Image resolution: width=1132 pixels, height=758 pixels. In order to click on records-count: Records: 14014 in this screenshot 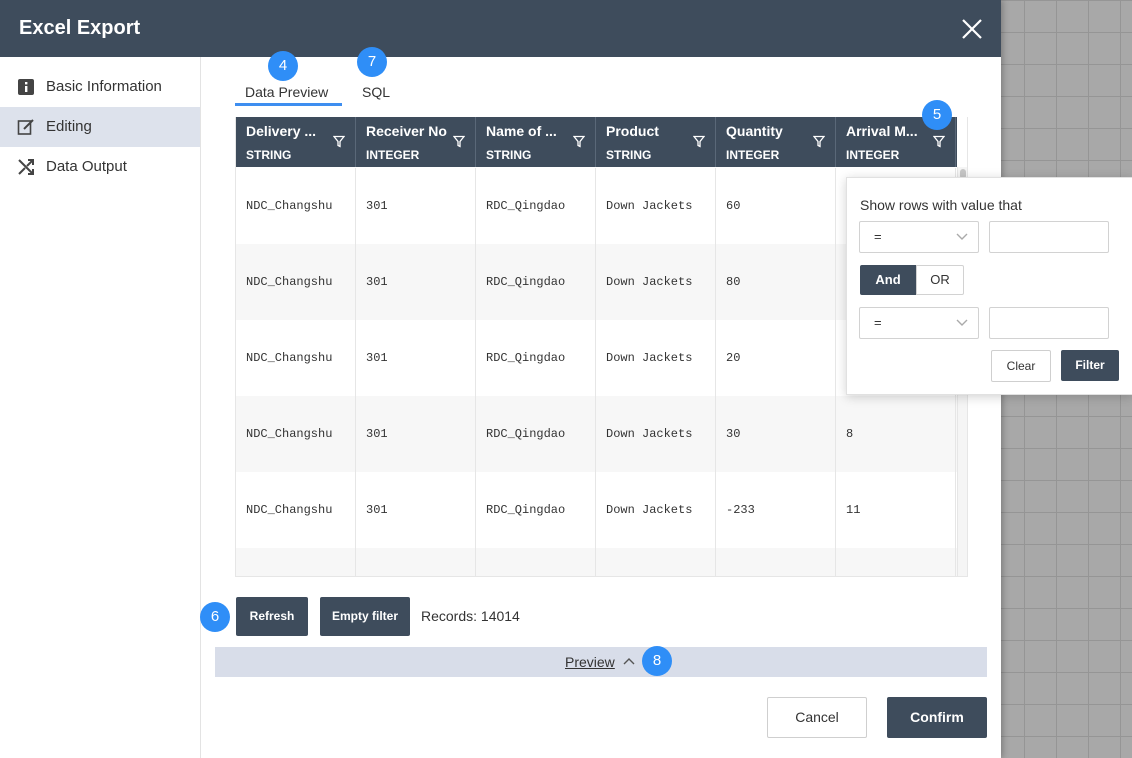, I will do `click(470, 616)`.